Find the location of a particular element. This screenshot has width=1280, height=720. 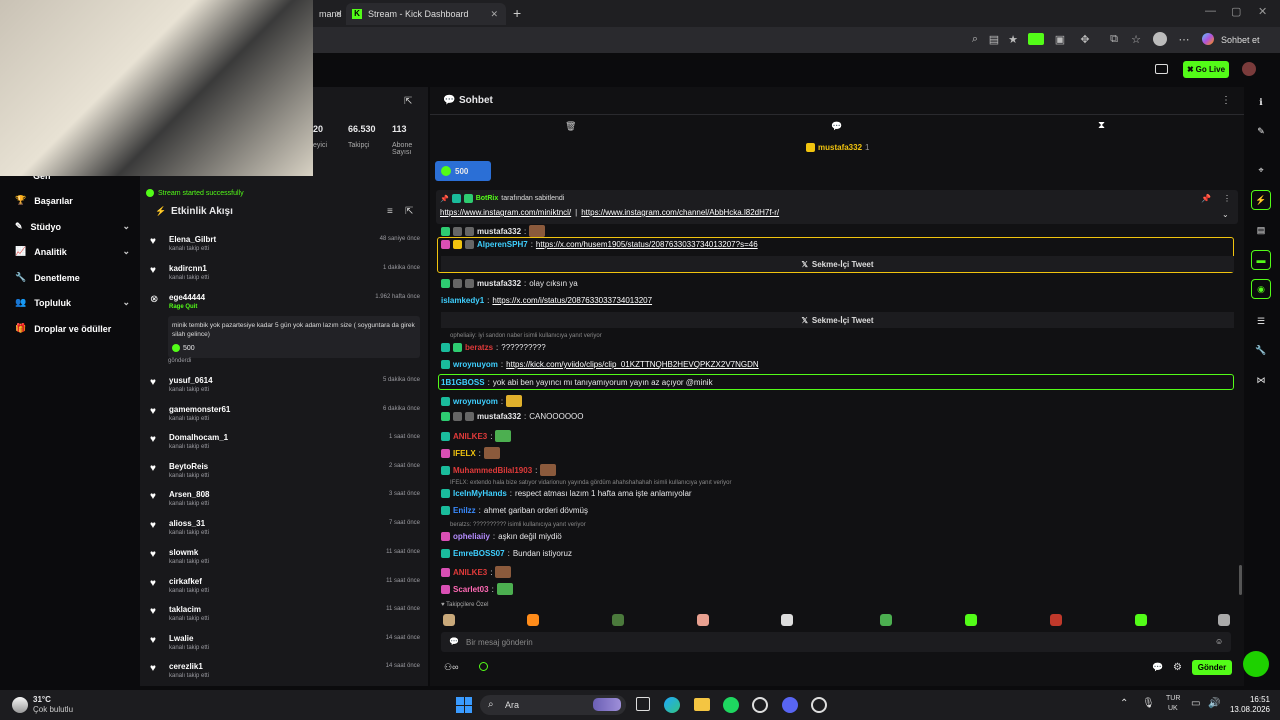

chevron-down-icon: ⌄ is located at coordinates (1225, 214).